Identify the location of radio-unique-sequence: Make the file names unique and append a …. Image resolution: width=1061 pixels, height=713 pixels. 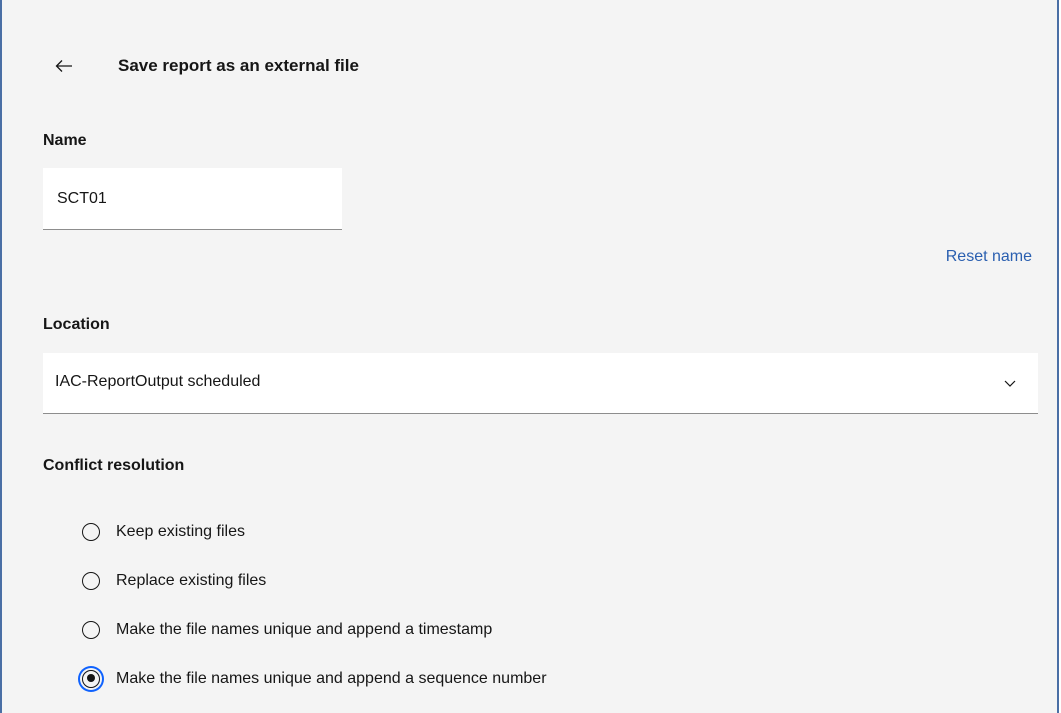
(314, 678).